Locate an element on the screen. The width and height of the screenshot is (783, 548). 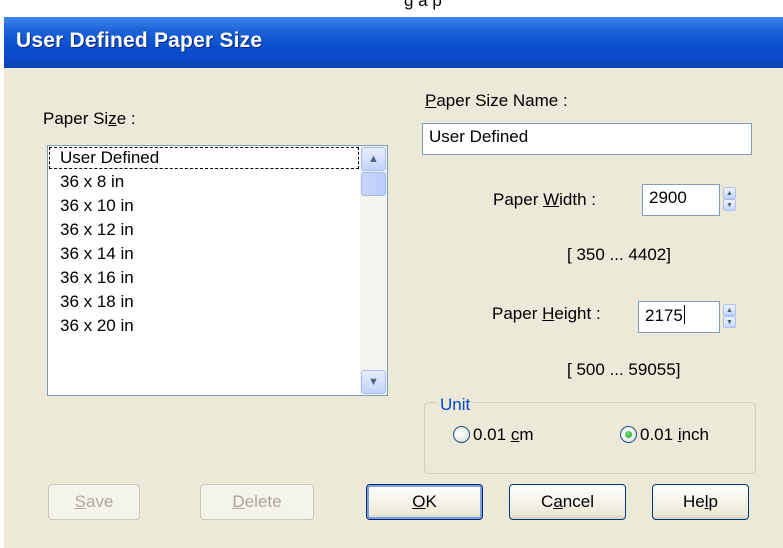
background-window-text: g a p is located at coordinates (423, 5).